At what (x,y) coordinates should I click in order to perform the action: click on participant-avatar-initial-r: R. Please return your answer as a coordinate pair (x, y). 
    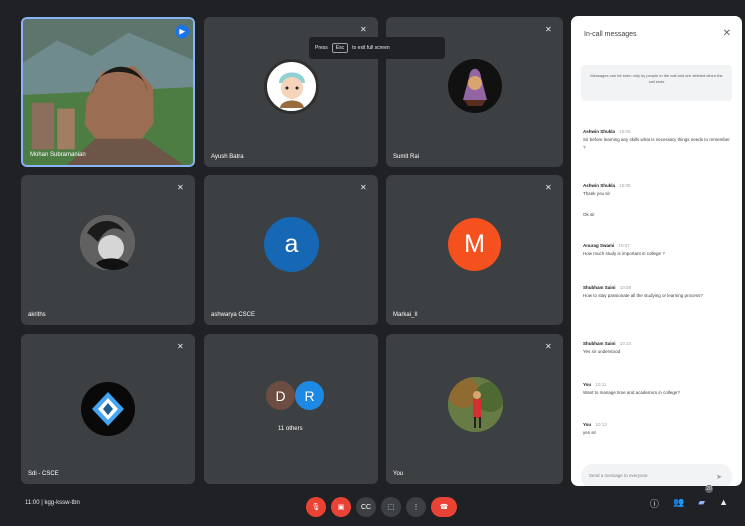
    Looking at the image, I should click on (309, 395).